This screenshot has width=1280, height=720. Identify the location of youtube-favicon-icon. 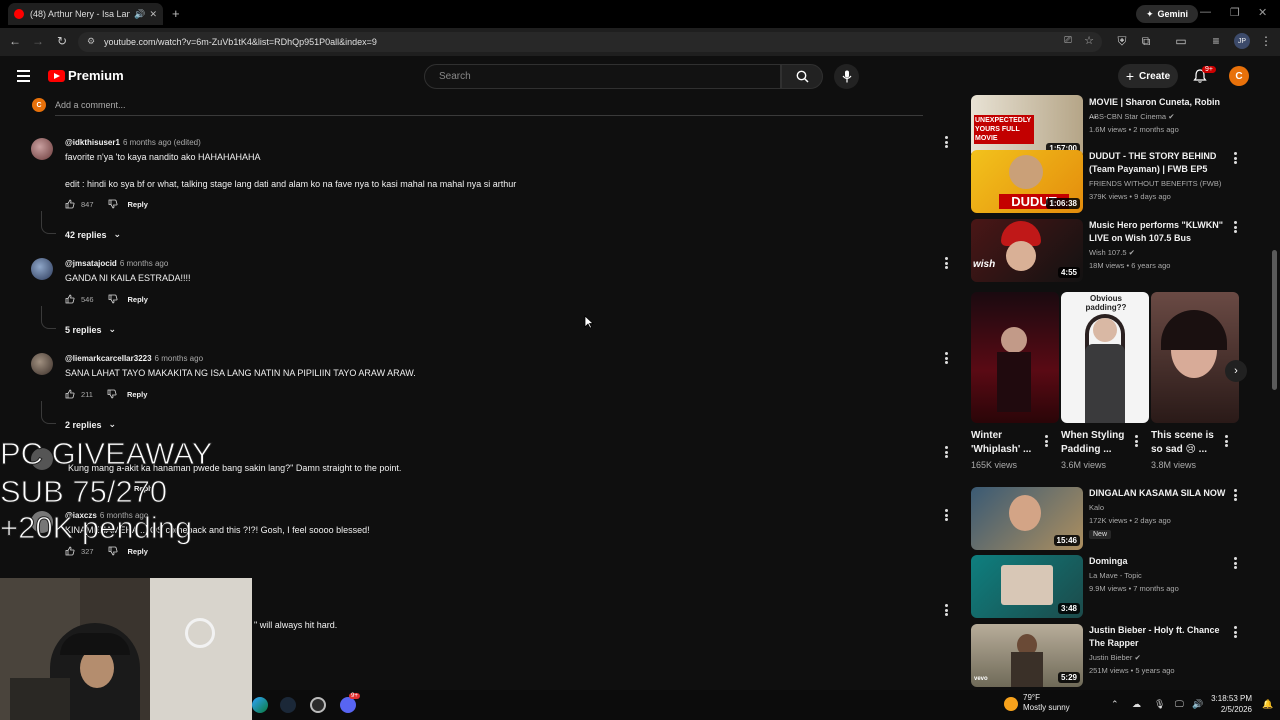
(19, 14).